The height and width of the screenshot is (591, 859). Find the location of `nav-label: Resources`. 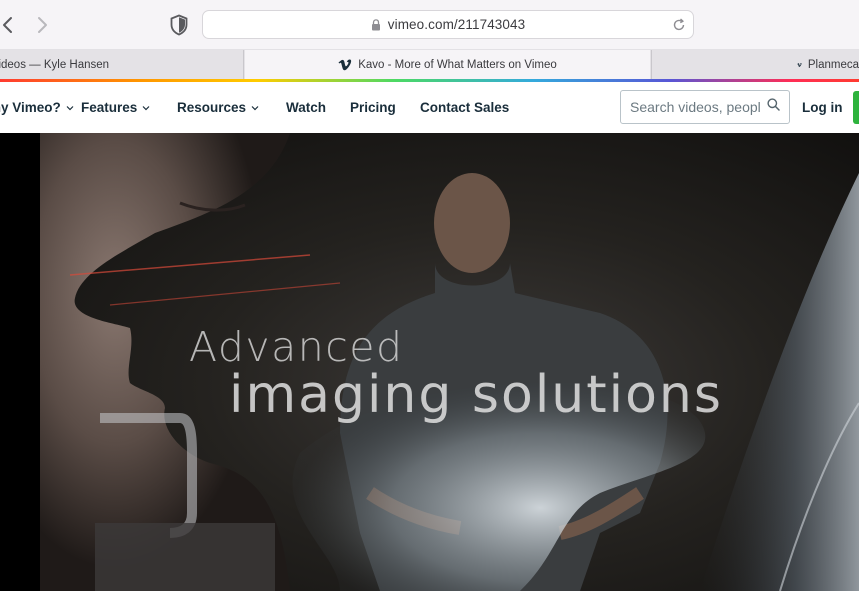

nav-label: Resources is located at coordinates (212, 107).